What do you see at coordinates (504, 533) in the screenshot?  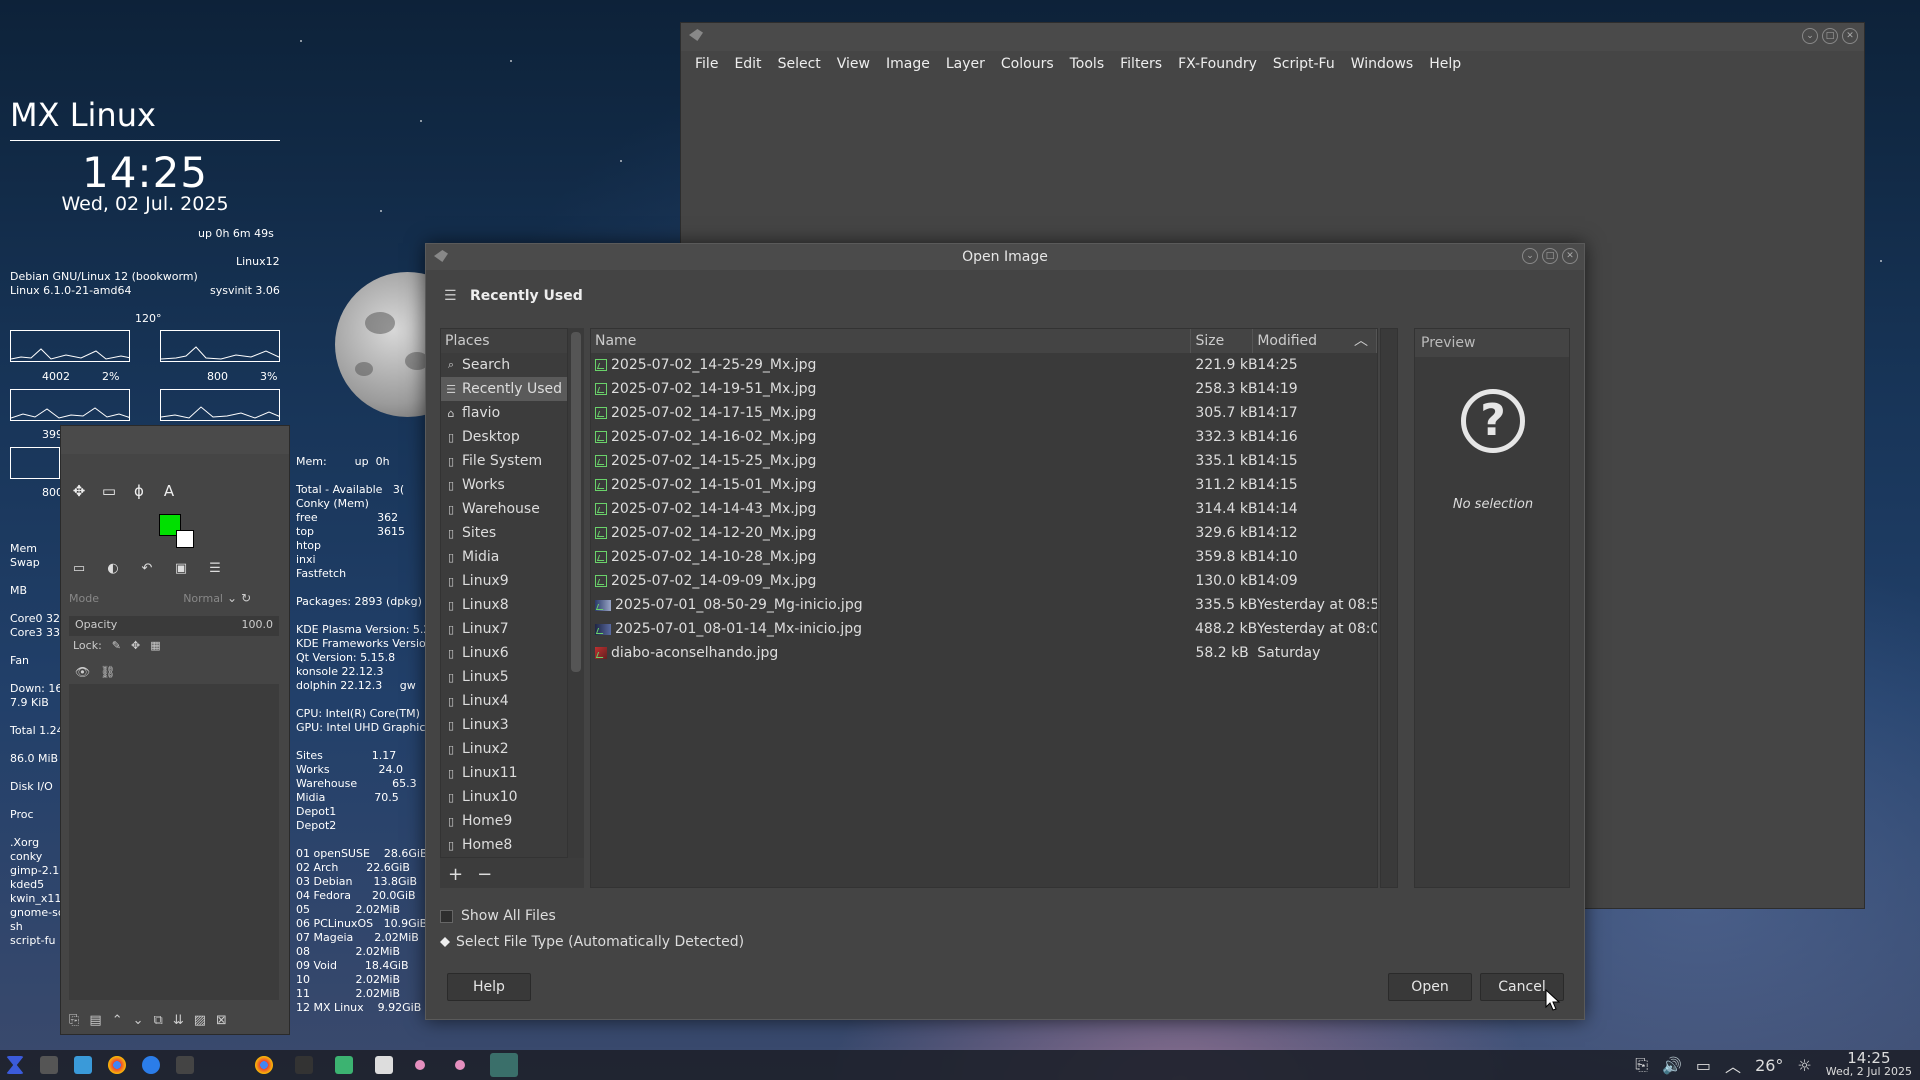 I see `place-item: ▯ Sites` at bounding box center [504, 533].